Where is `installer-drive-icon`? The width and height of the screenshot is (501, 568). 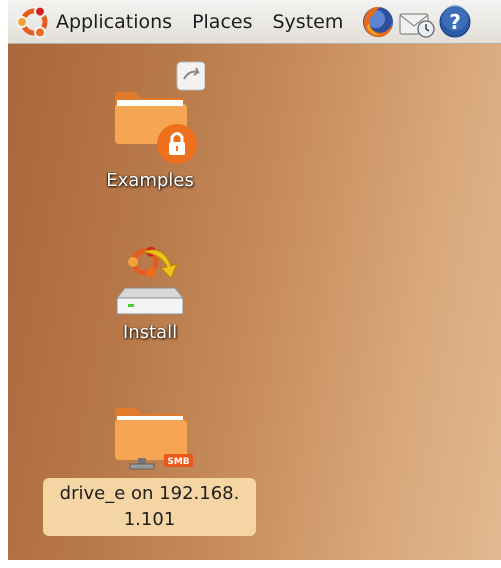
installer-drive-icon is located at coordinates (150, 280).